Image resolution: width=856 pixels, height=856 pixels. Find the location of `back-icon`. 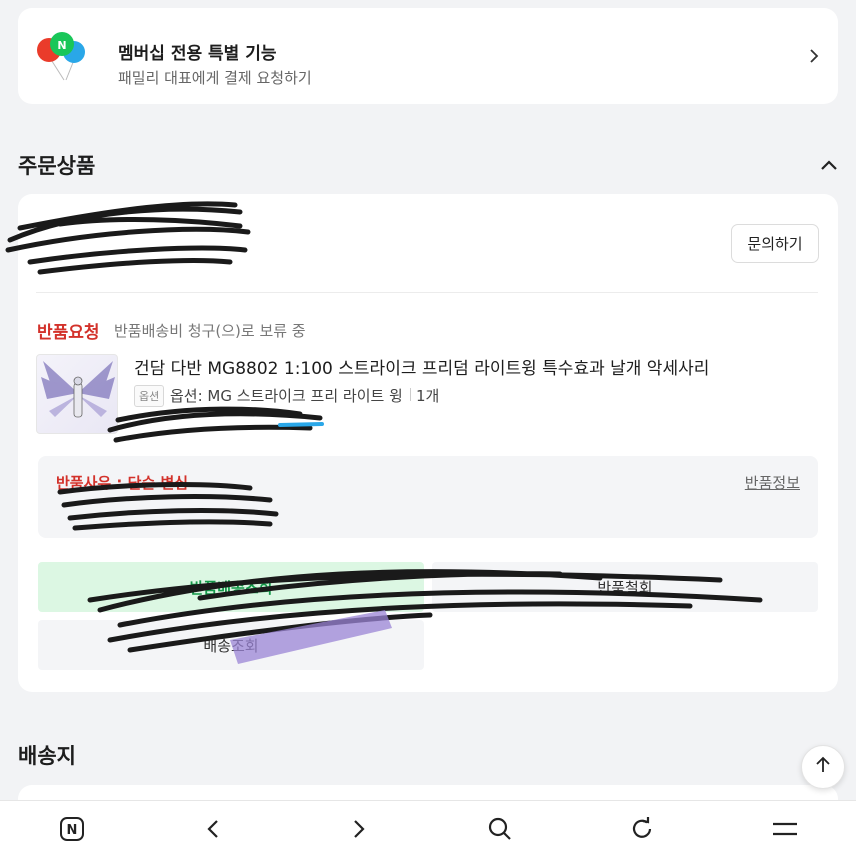

back-icon is located at coordinates (214, 829).